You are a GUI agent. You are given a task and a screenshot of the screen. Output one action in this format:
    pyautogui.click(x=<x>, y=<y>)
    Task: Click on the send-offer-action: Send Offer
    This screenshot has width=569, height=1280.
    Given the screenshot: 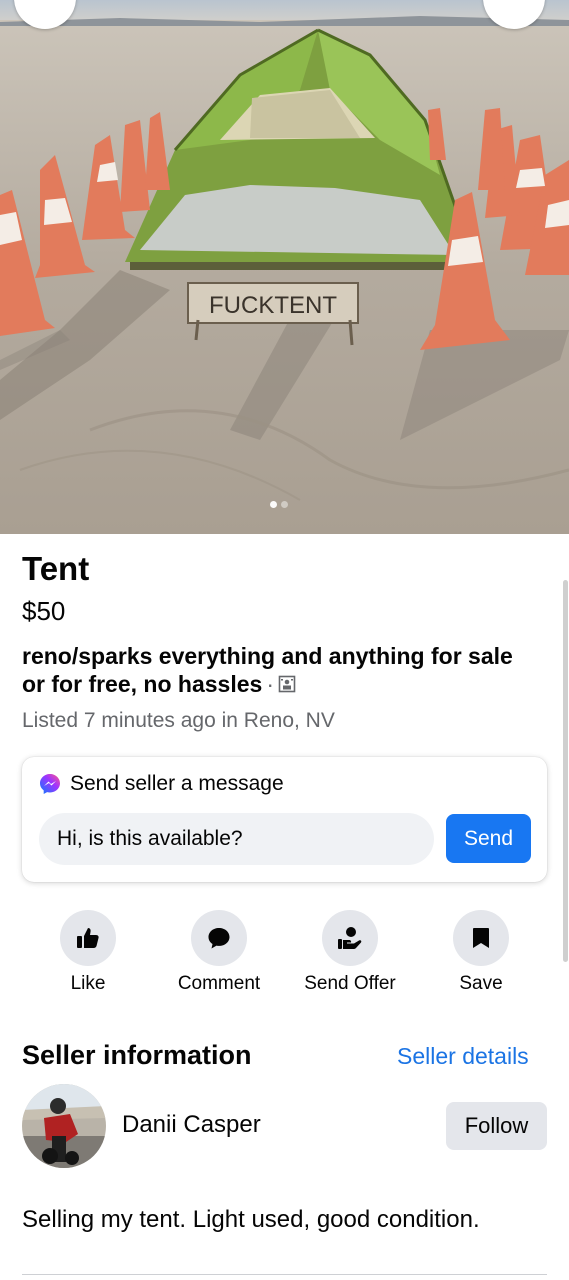 What is the action you would take?
    pyautogui.click(x=350, y=952)
    